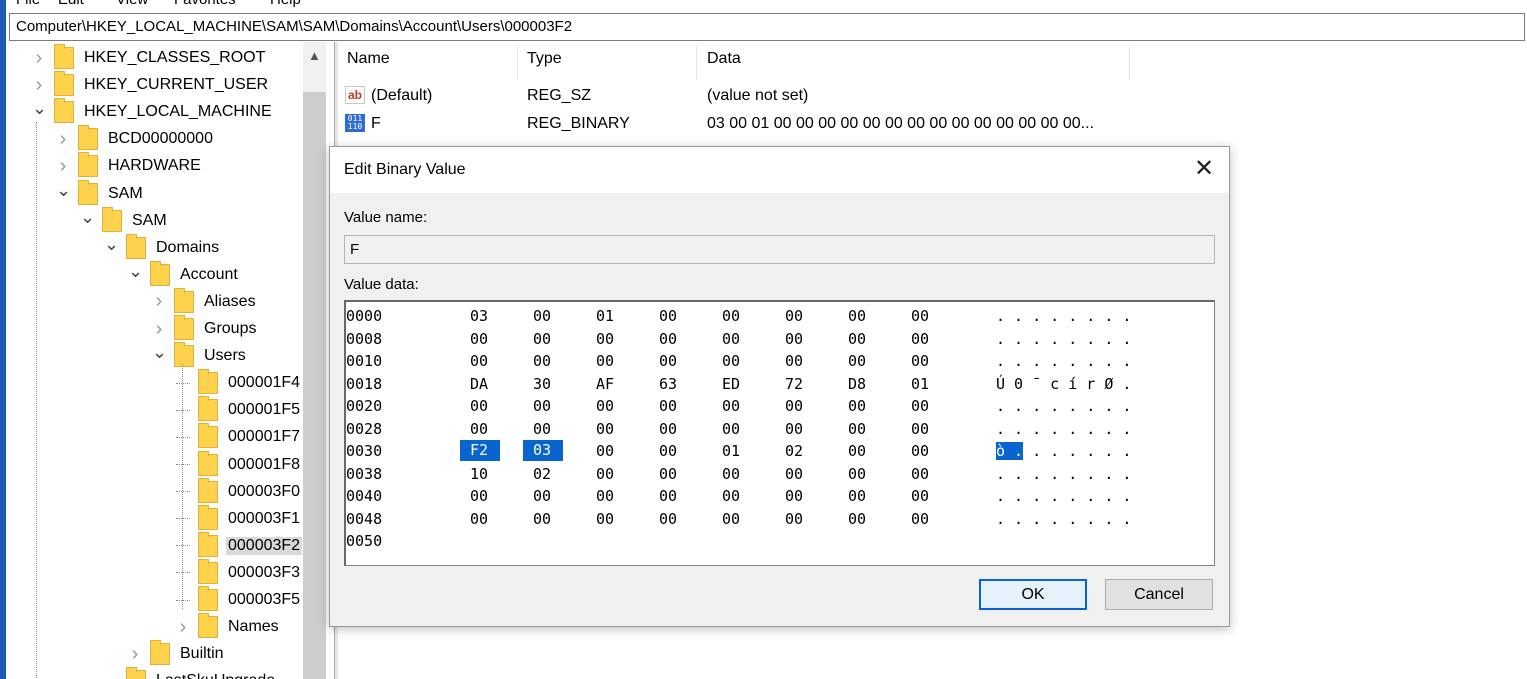 This screenshot has height=679, width=1527. What do you see at coordinates (776, 519) in the screenshot?
I see `hex-row: 0048 00 00 00 00 00 00 00 00 . . . . . . . .` at bounding box center [776, 519].